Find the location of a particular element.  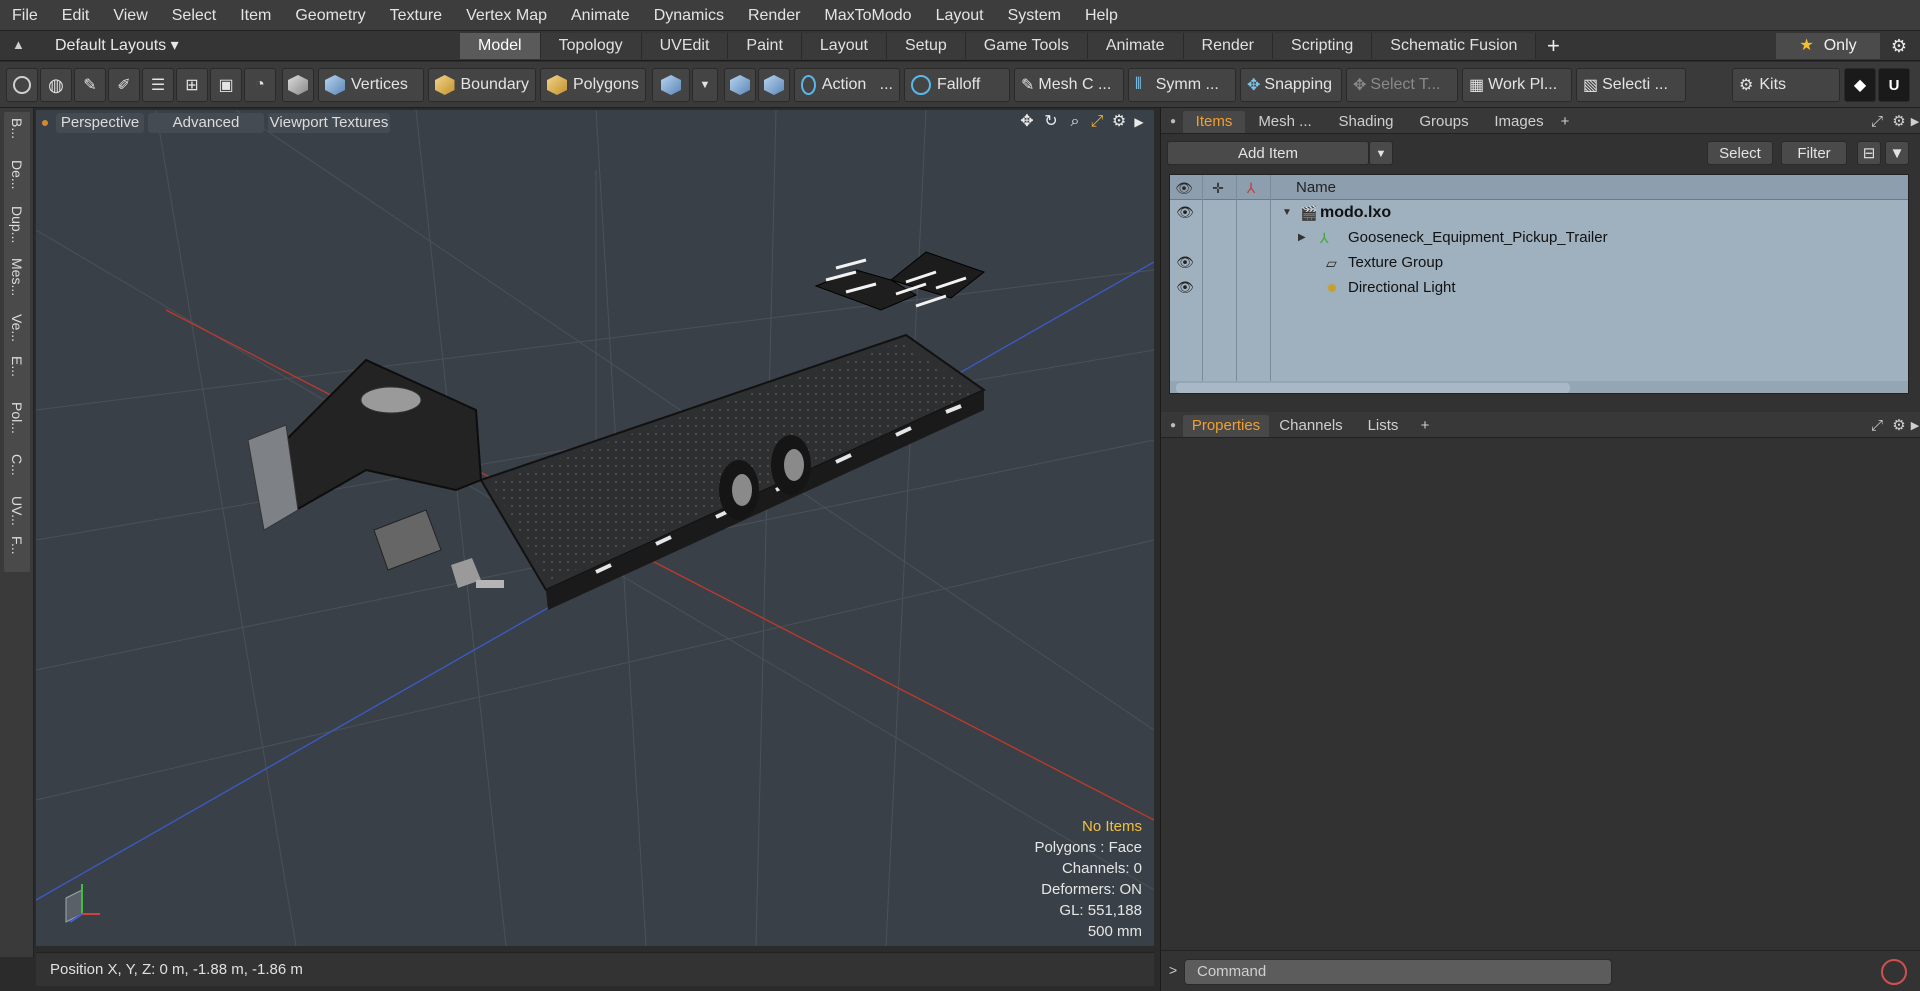

tab-groups: Groups is located at coordinates (1444, 122).